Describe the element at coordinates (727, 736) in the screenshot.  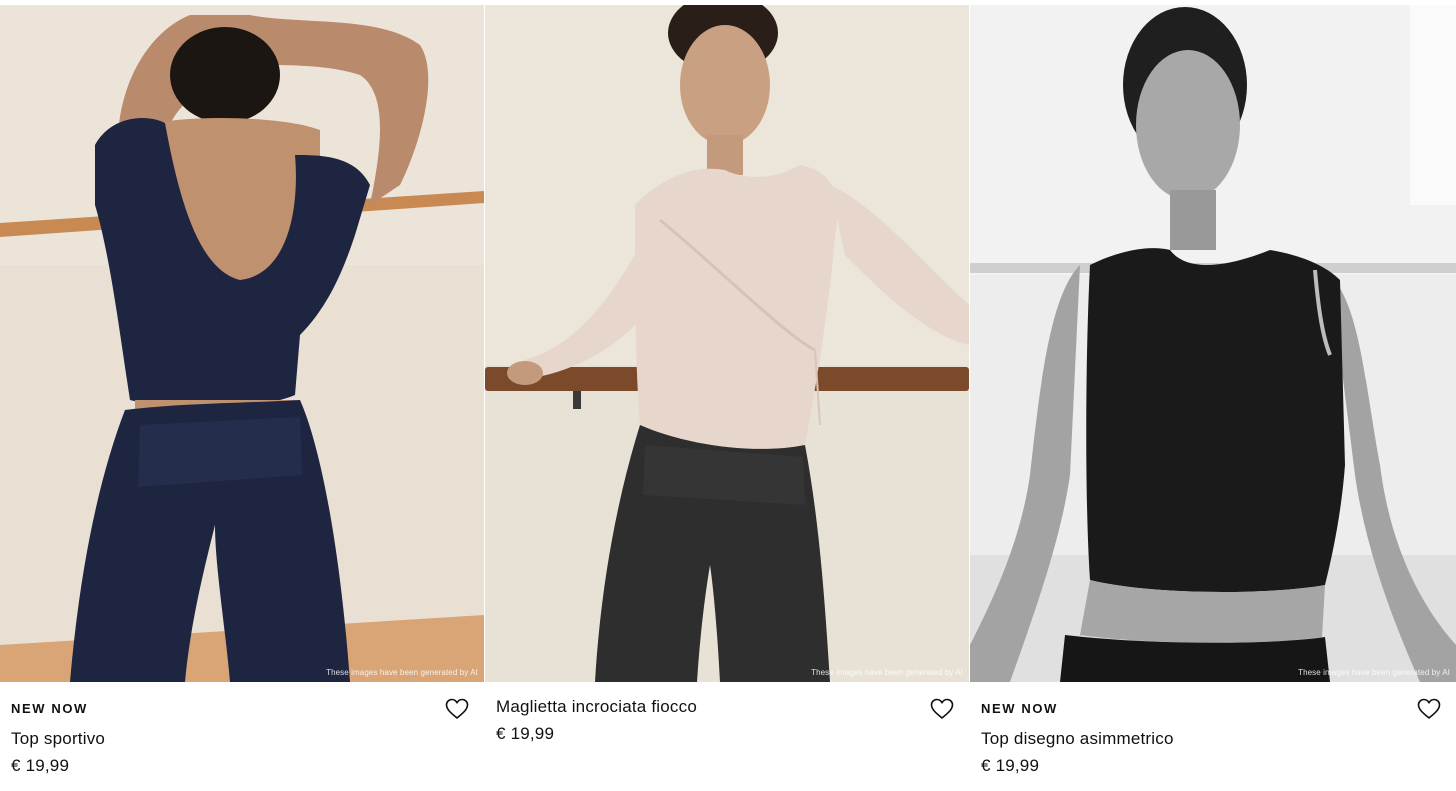
I see `product-info: Maglietta incrociata fiocco € 19,99` at that location.